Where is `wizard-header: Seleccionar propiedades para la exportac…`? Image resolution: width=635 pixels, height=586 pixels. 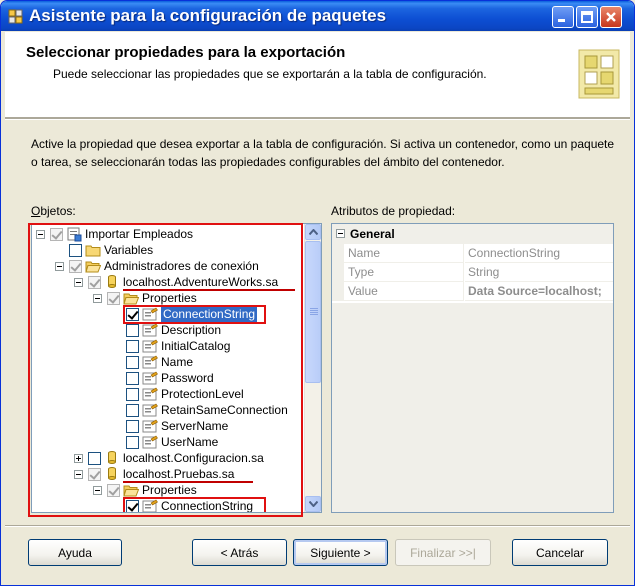 wizard-header: Seleccionar propiedades para la exportac… is located at coordinates (317, 75).